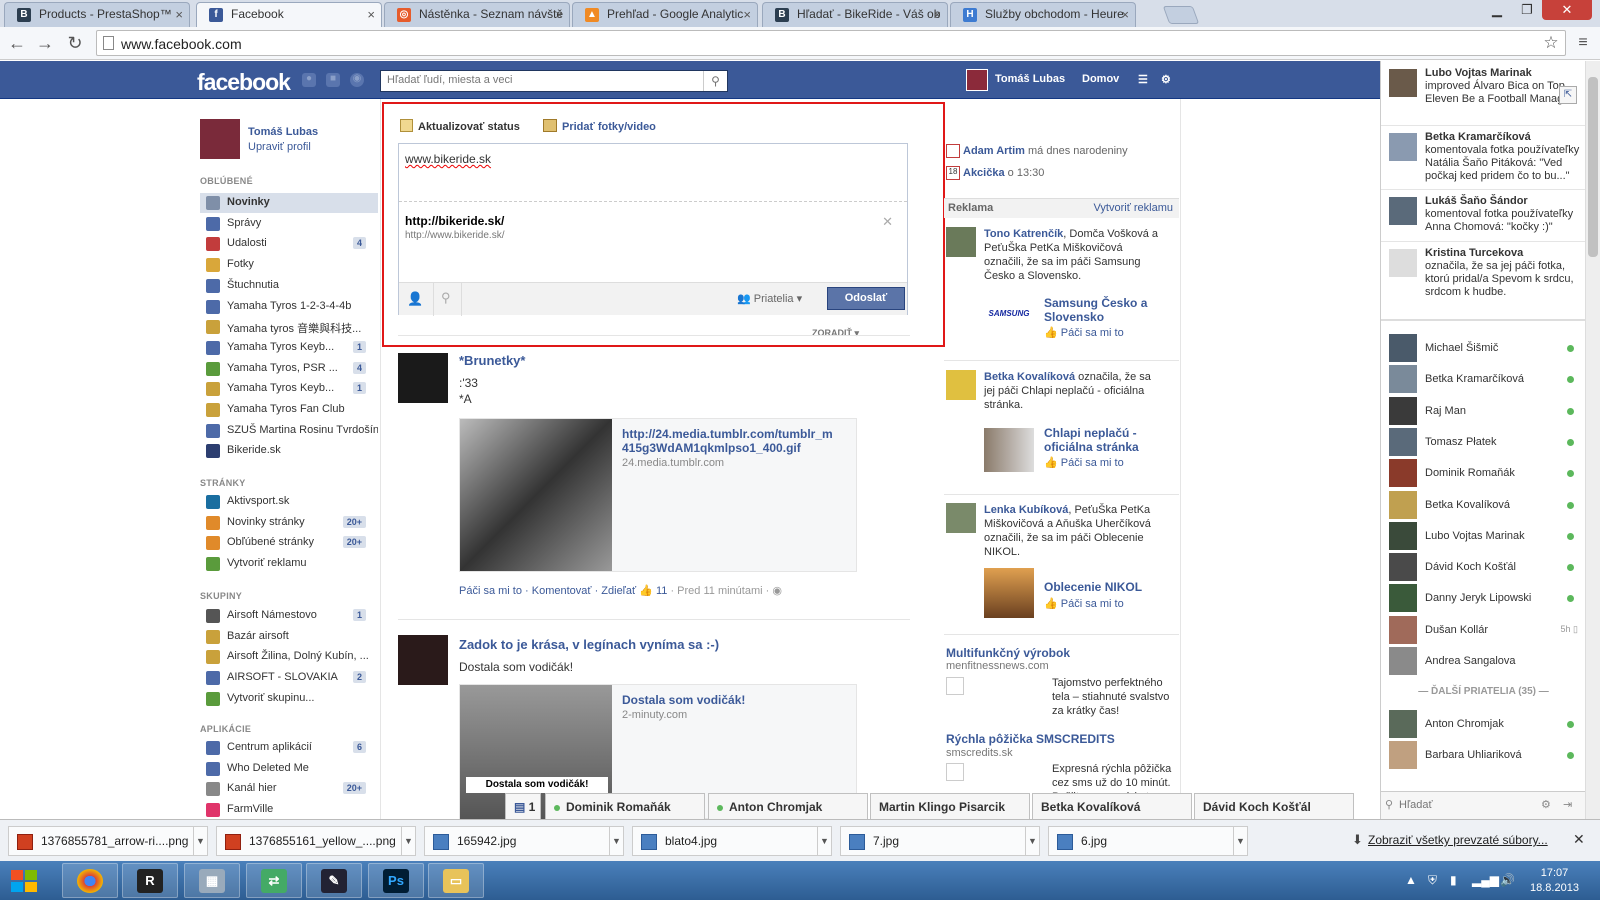 The width and height of the screenshot is (1600, 900). What do you see at coordinates (212, 880) in the screenshot?
I see `taskbar-app: ▦` at bounding box center [212, 880].